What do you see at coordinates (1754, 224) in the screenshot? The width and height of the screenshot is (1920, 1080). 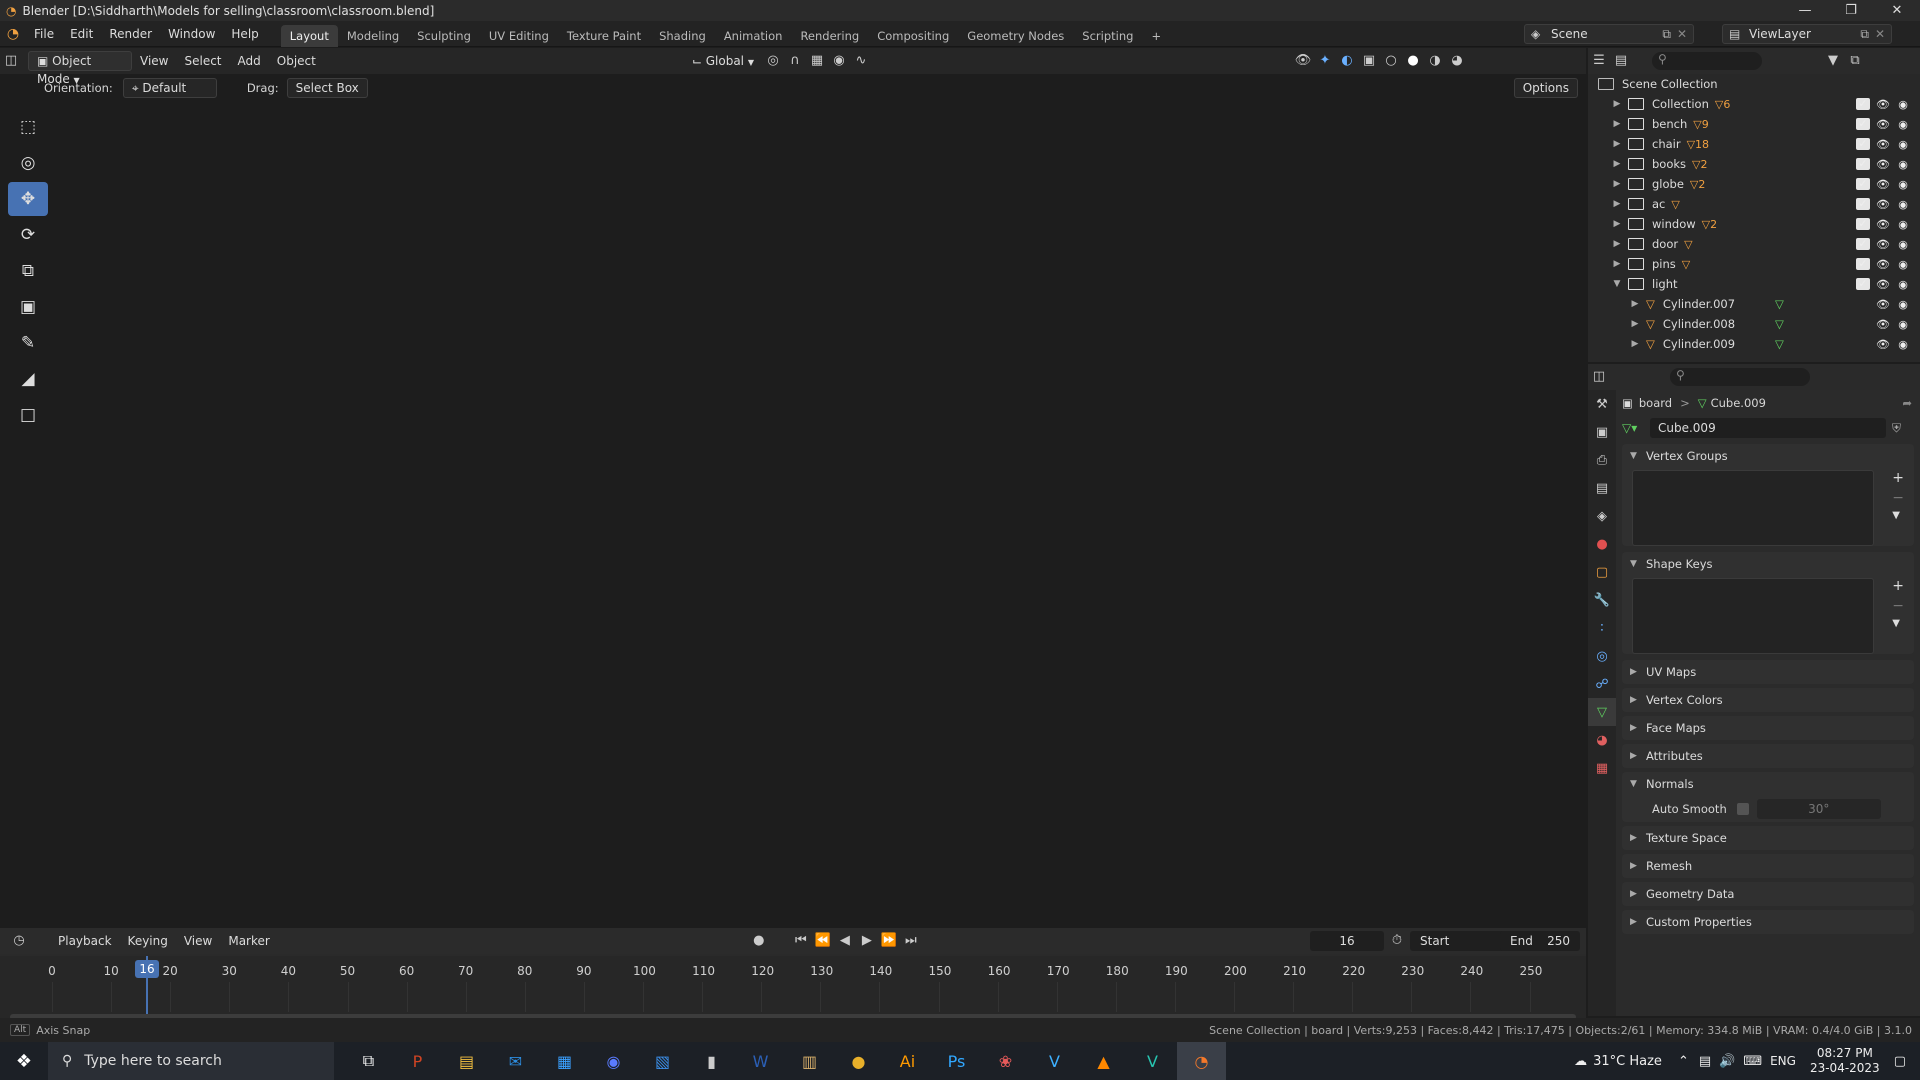 I see `outliner-item-window: ▶ window ▽2 ✓ 👁 ◉` at bounding box center [1754, 224].